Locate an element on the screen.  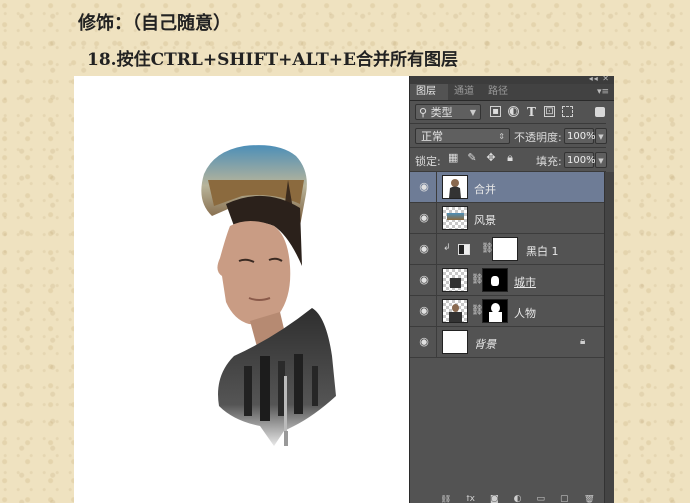
filter-row: ⚲ 类型 ▼ ▪ ◐ T ⊡ is located at coordinates (508, 112).